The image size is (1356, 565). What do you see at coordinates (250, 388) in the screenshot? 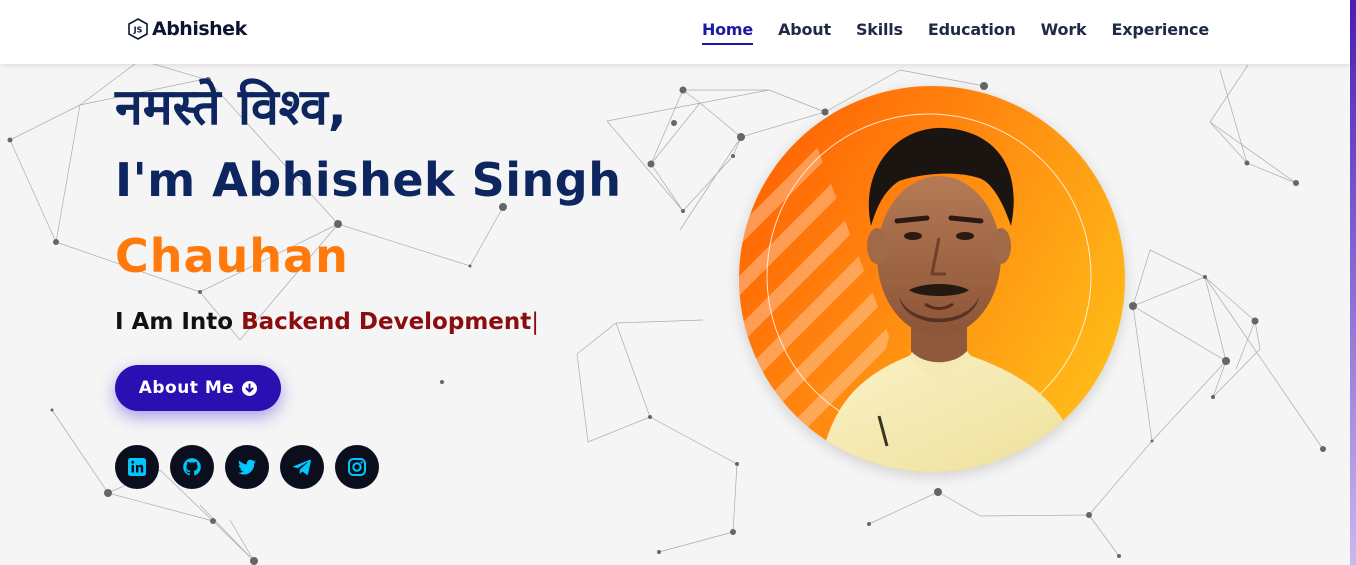
I see `arrow-circle-down-icon` at bounding box center [250, 388].